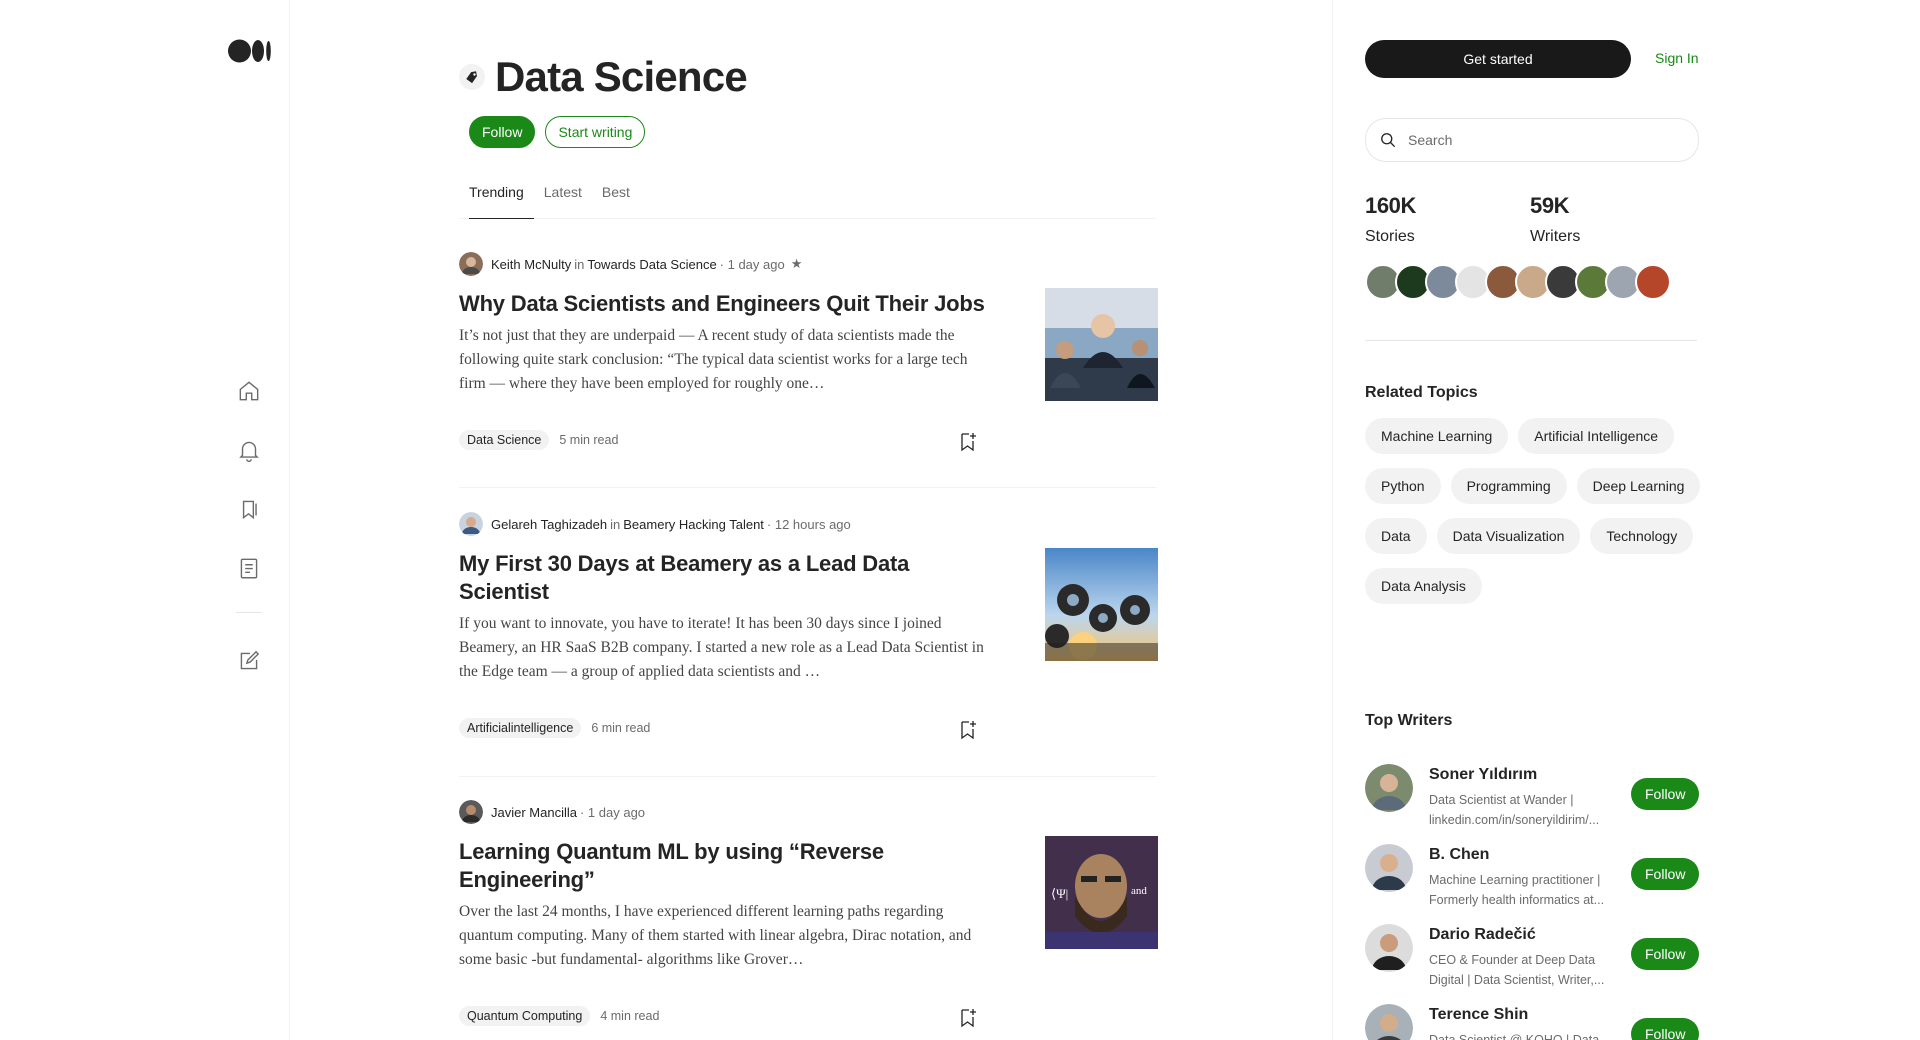  Describe the element at coordinates (651, 264) in the screenshot. I see `publication-name: Towards Data Science` at that location.